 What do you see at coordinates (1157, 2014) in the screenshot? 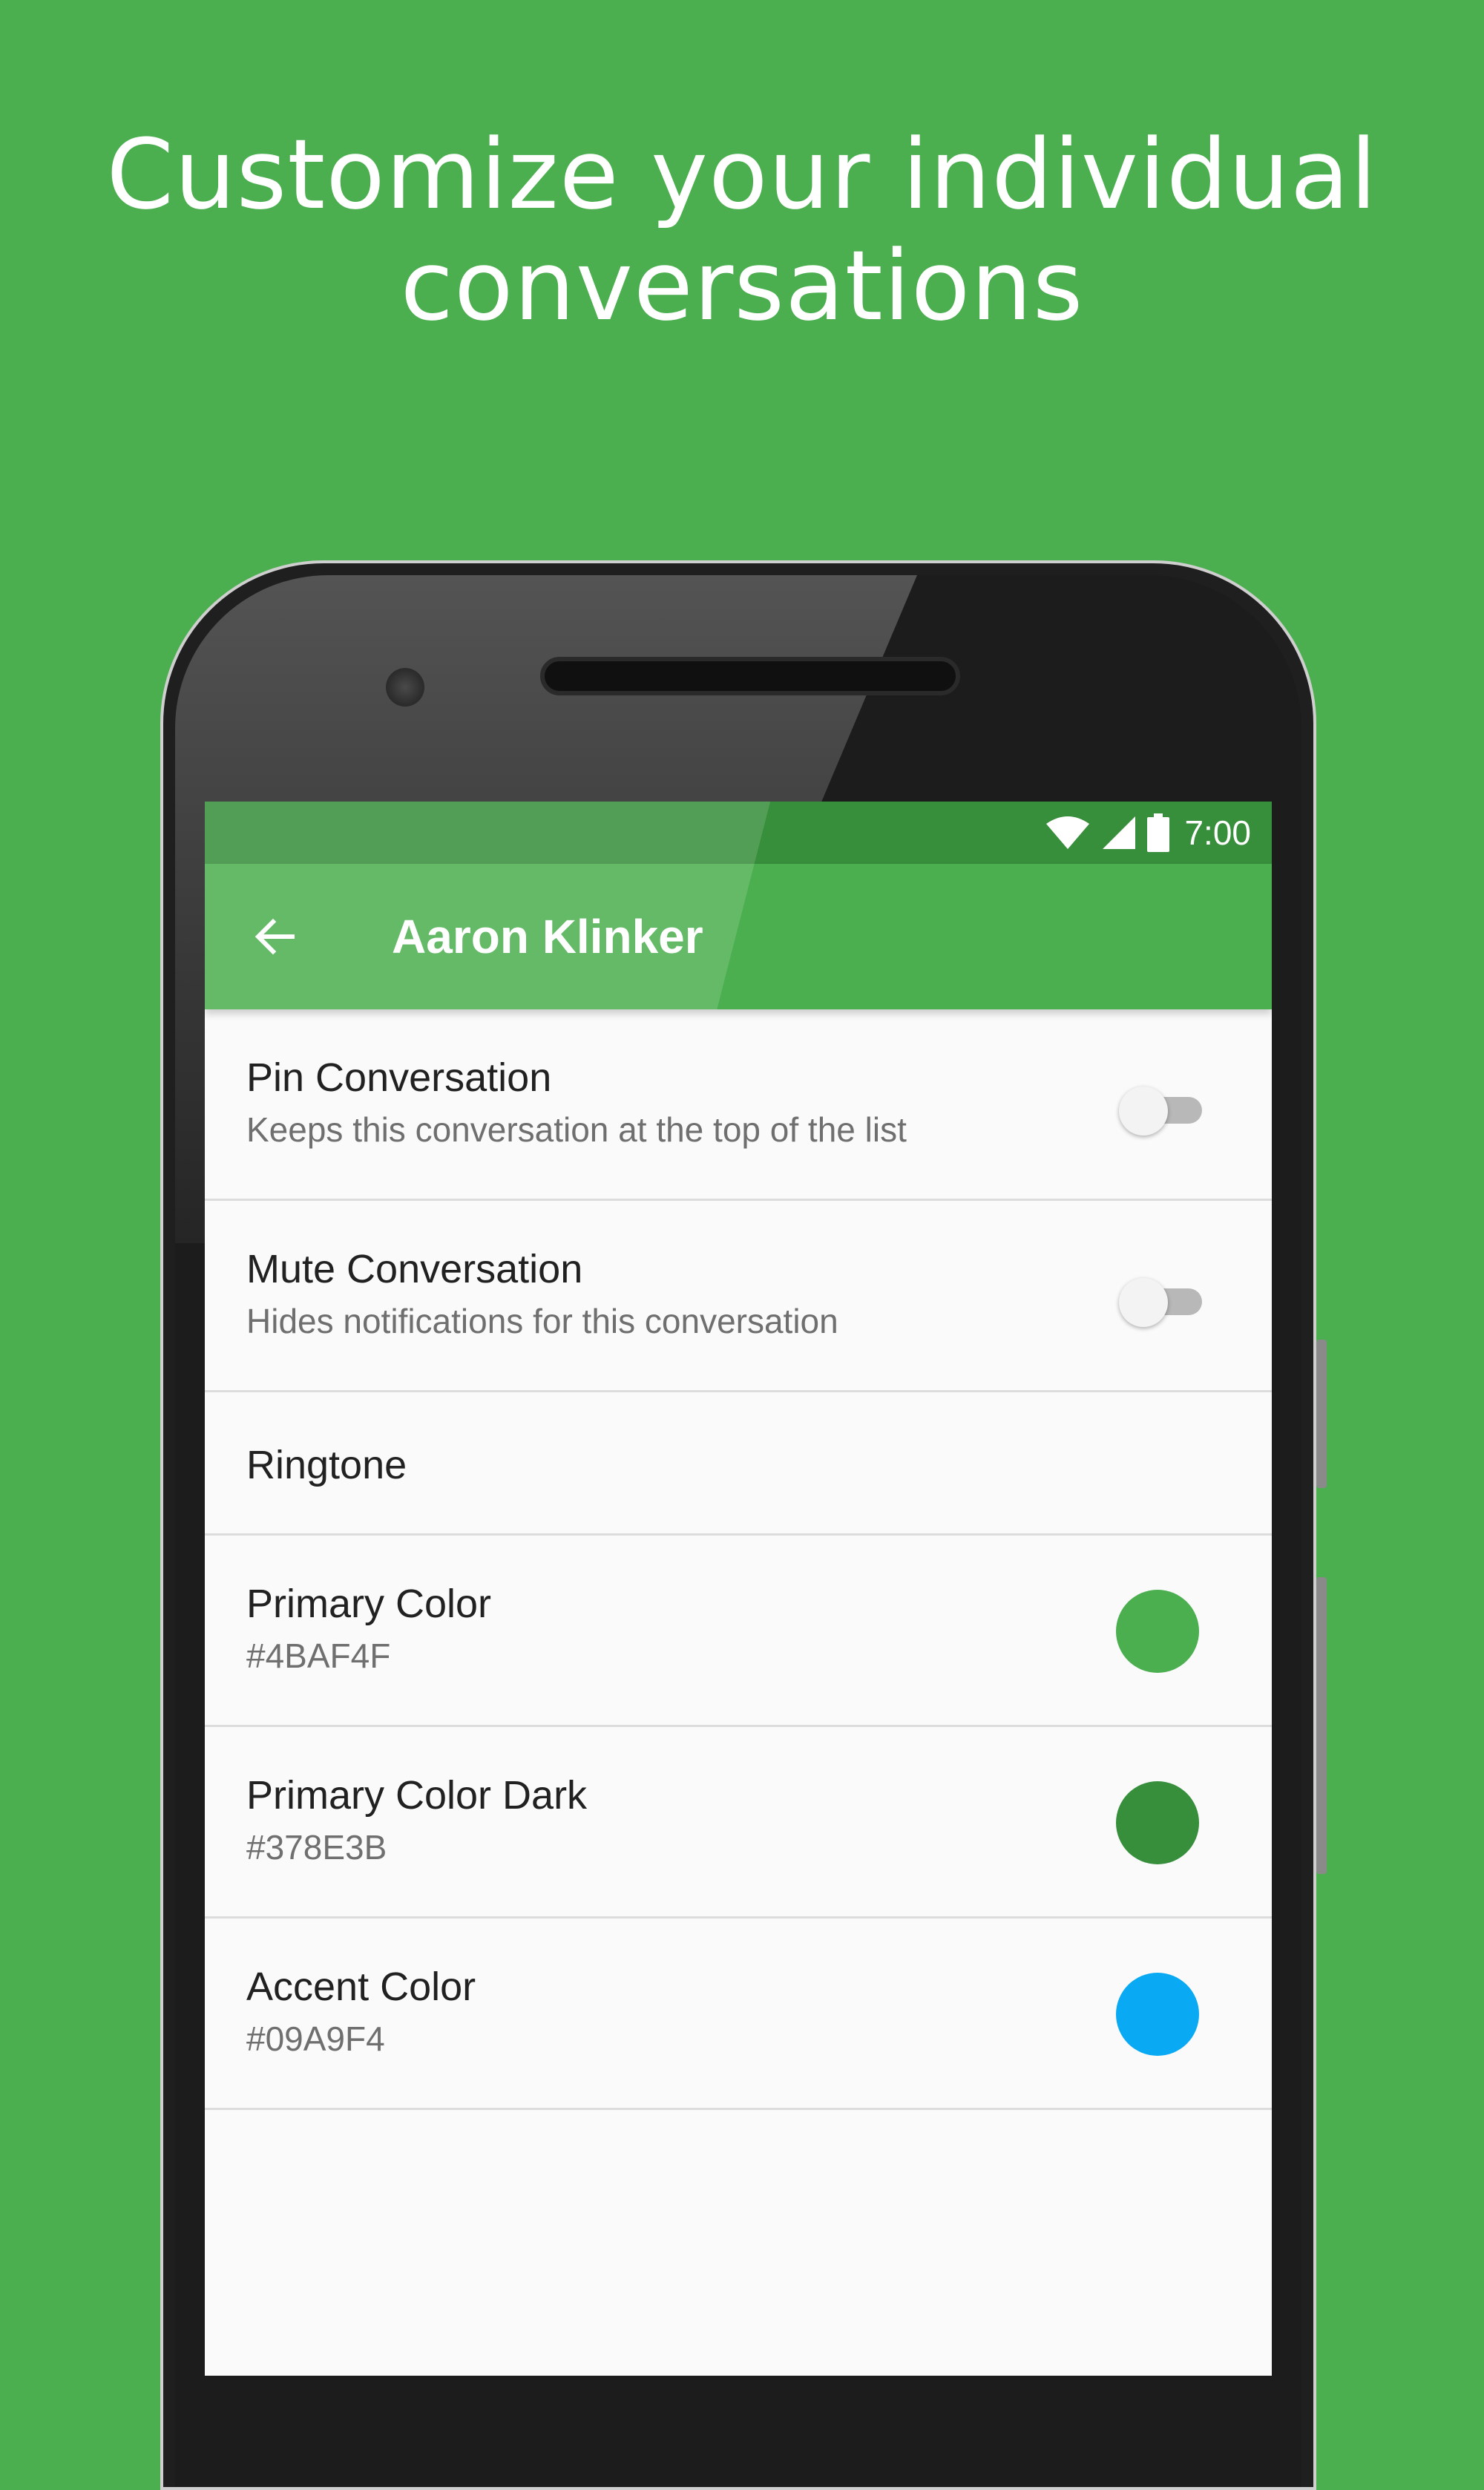
I see `accent-color-swatch` at bounding box center [1157, 2014].